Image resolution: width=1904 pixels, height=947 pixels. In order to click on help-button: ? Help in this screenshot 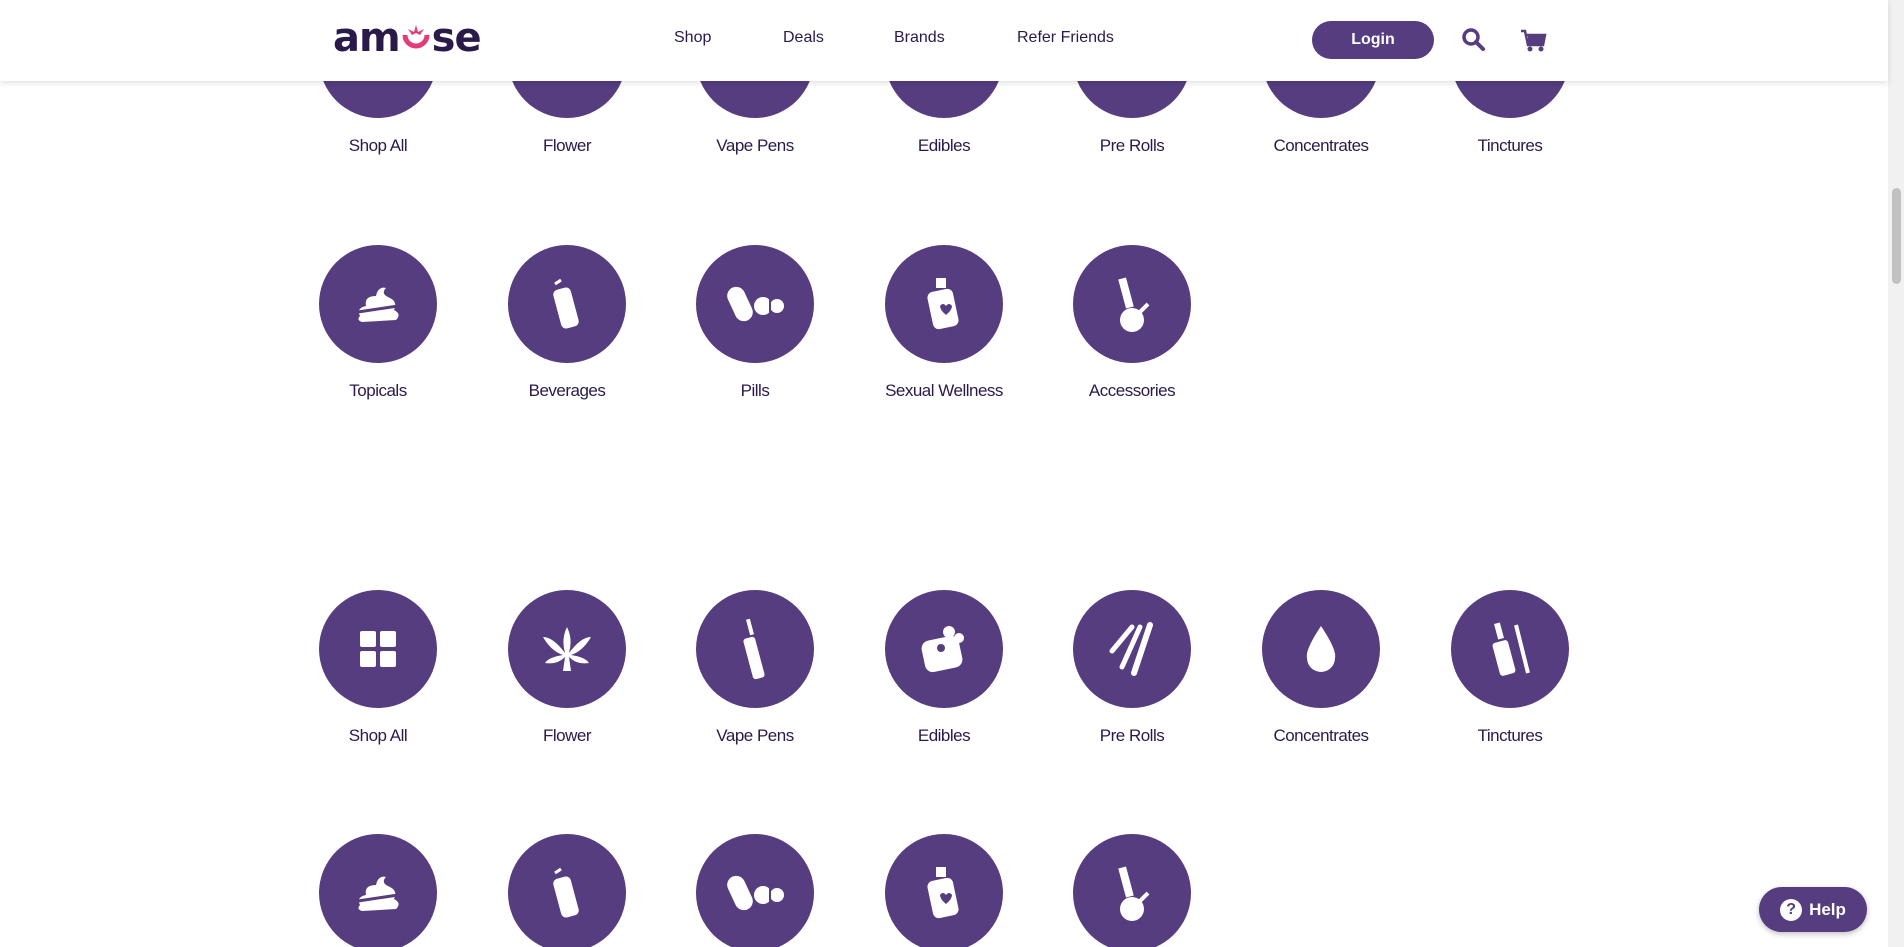, I will do `click(1813, 909)`.